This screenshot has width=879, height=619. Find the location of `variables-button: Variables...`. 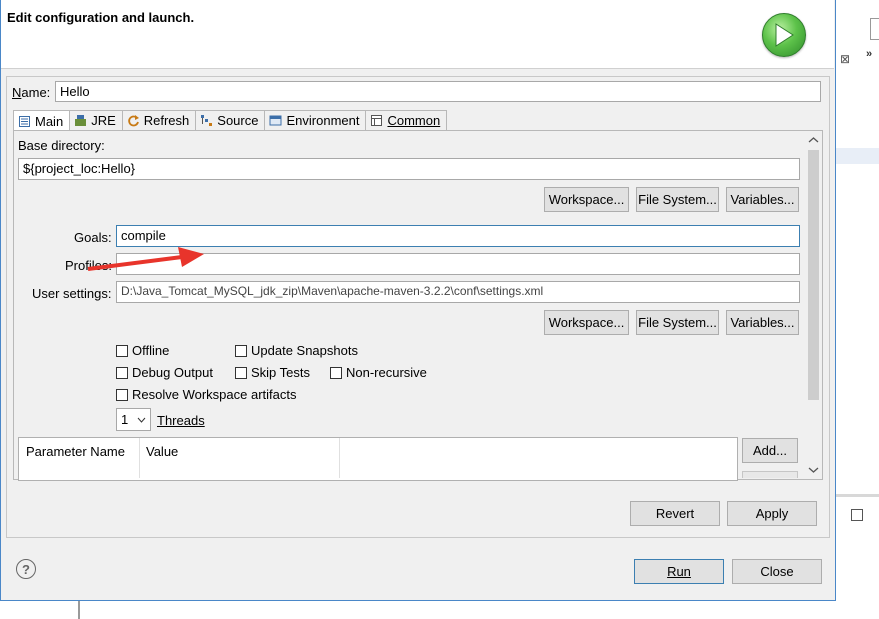

variables-button: Variables... is located at coordinates (762, 199).